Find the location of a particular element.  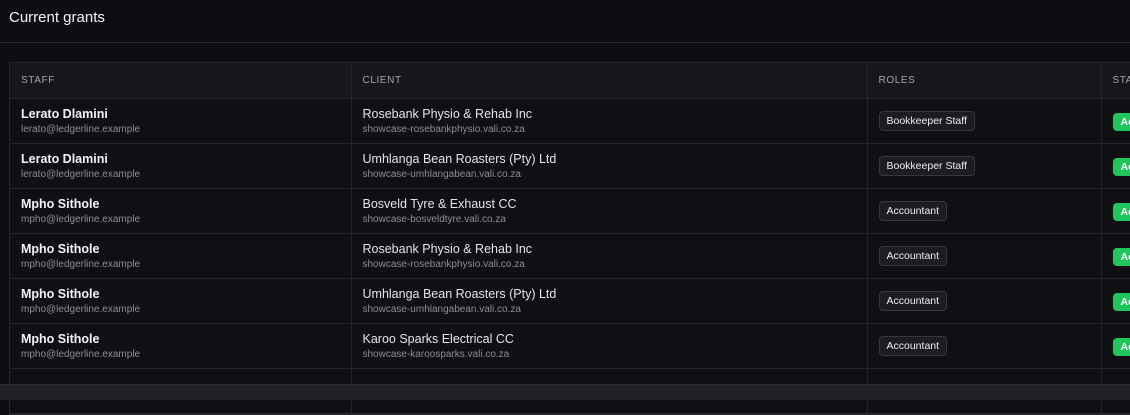

horizontal-scrollbar is located at coordinates (565, 392).